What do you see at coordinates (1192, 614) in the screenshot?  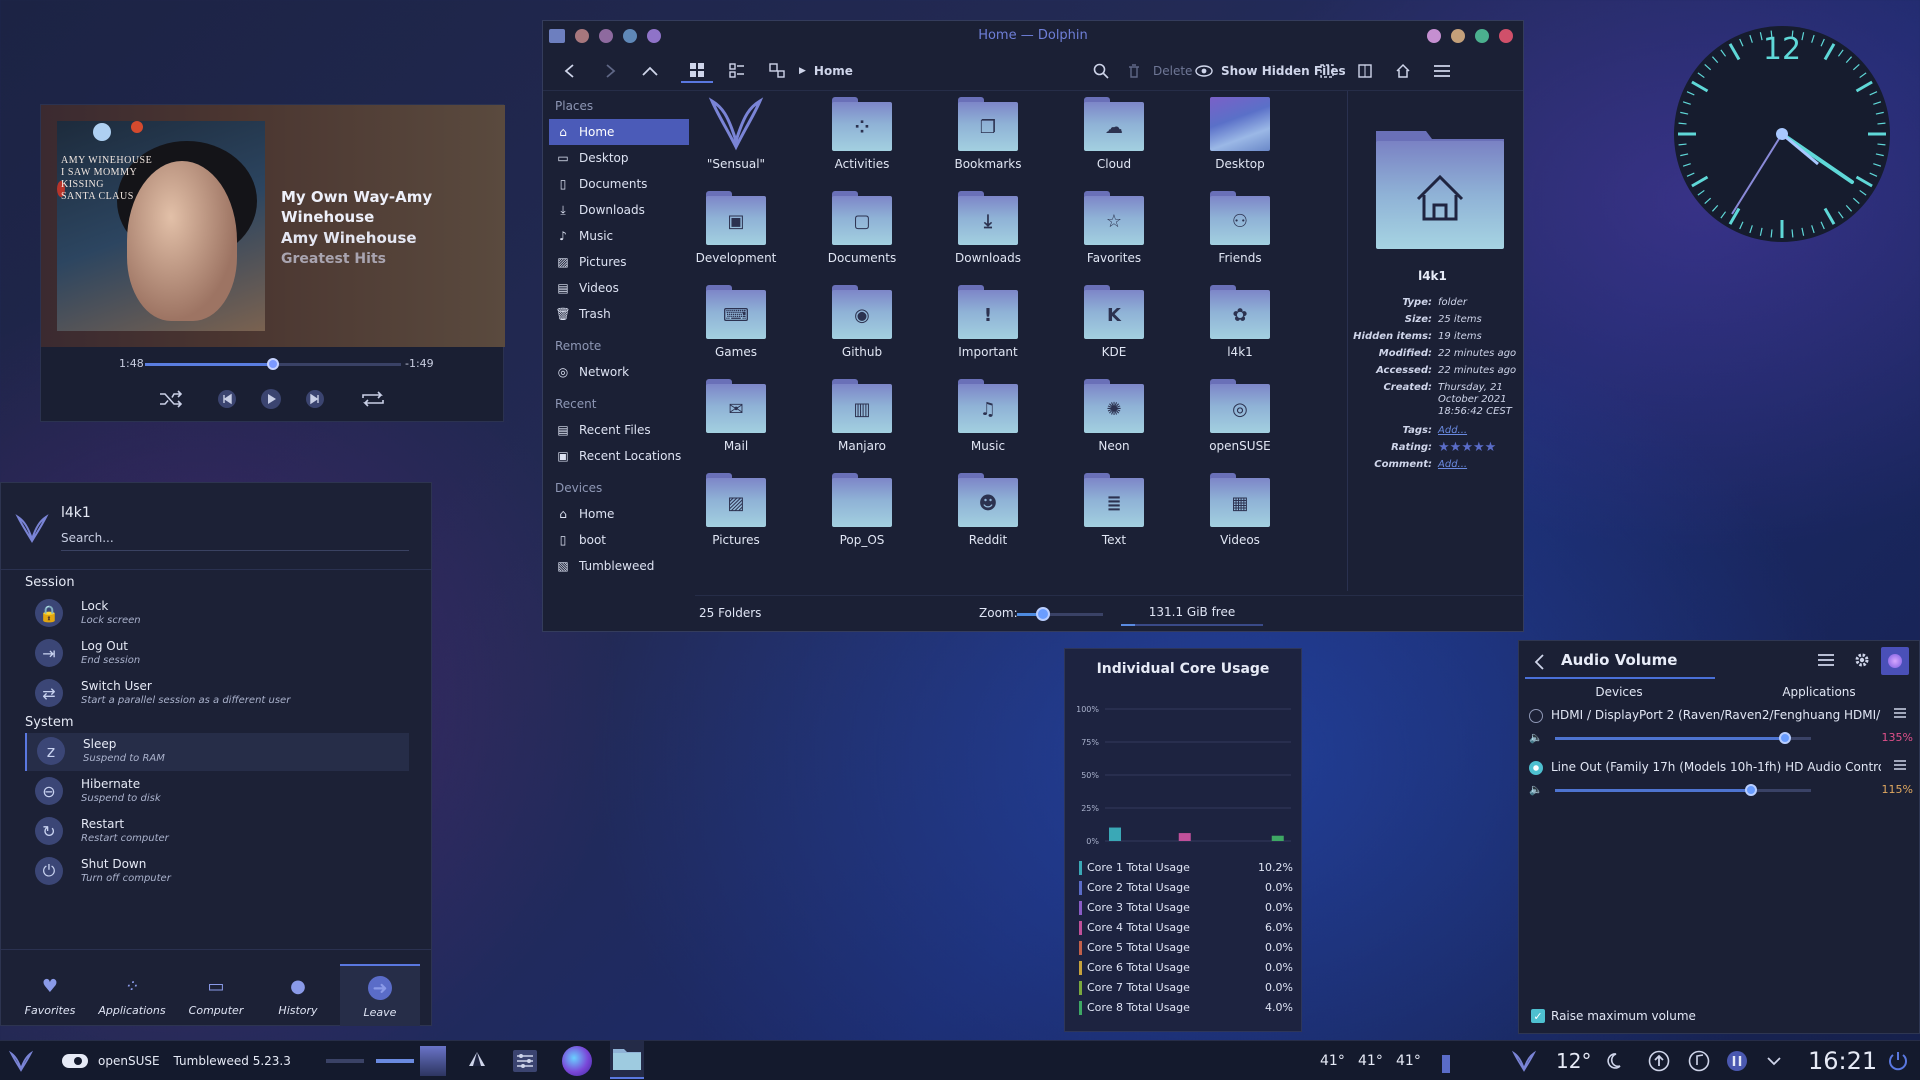 I see `free-space-indicator: 131.1 GiB free` at bounding box center [1192, 614].